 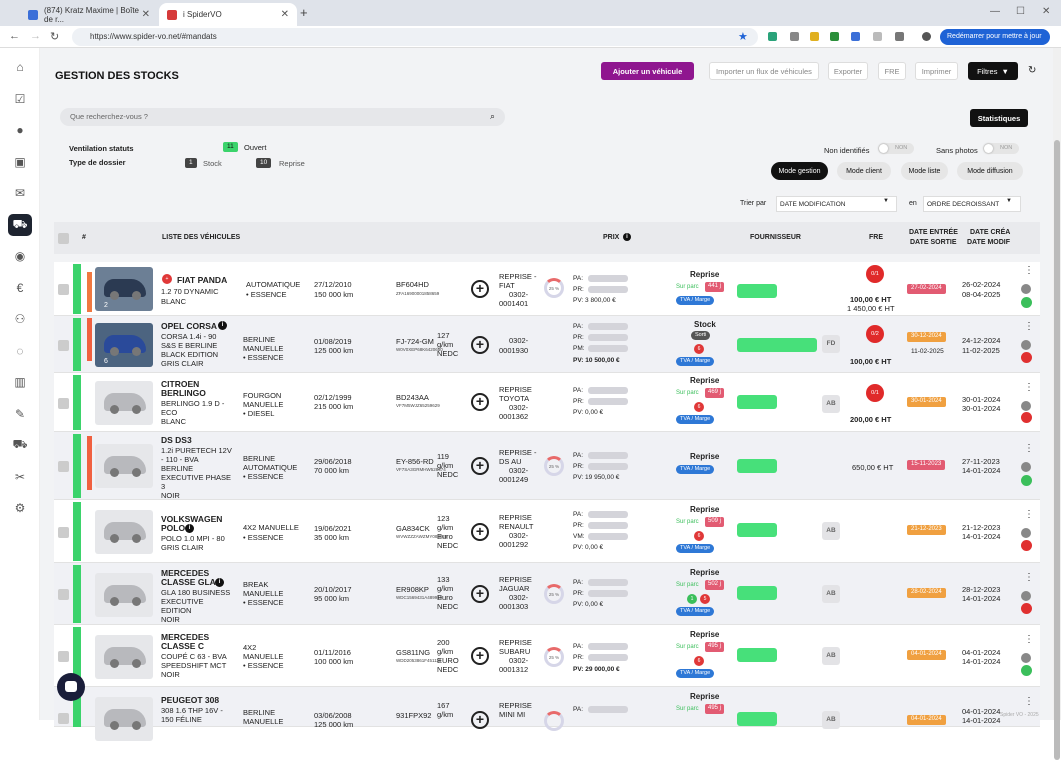 What do you see at coordinates (627, 237) in the screenshot?
I see `price-info-icon: i` at bounding box center [627, 237].